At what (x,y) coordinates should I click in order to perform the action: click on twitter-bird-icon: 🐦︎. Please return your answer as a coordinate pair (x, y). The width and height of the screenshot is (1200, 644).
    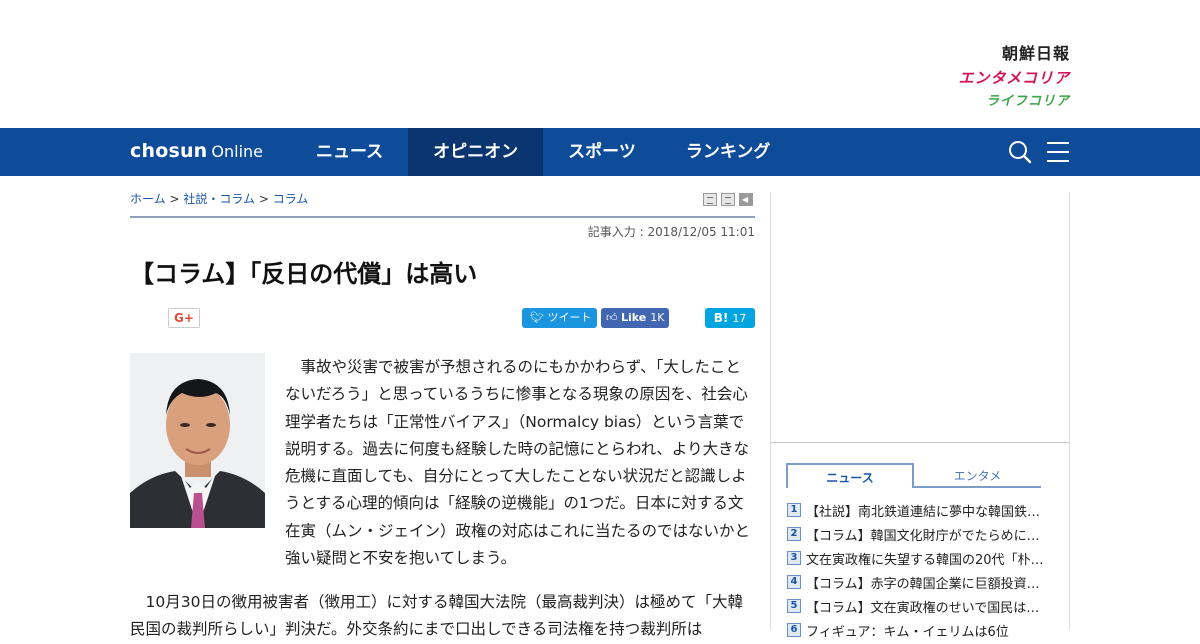
    Looking at the image, I should click on (539, 317).